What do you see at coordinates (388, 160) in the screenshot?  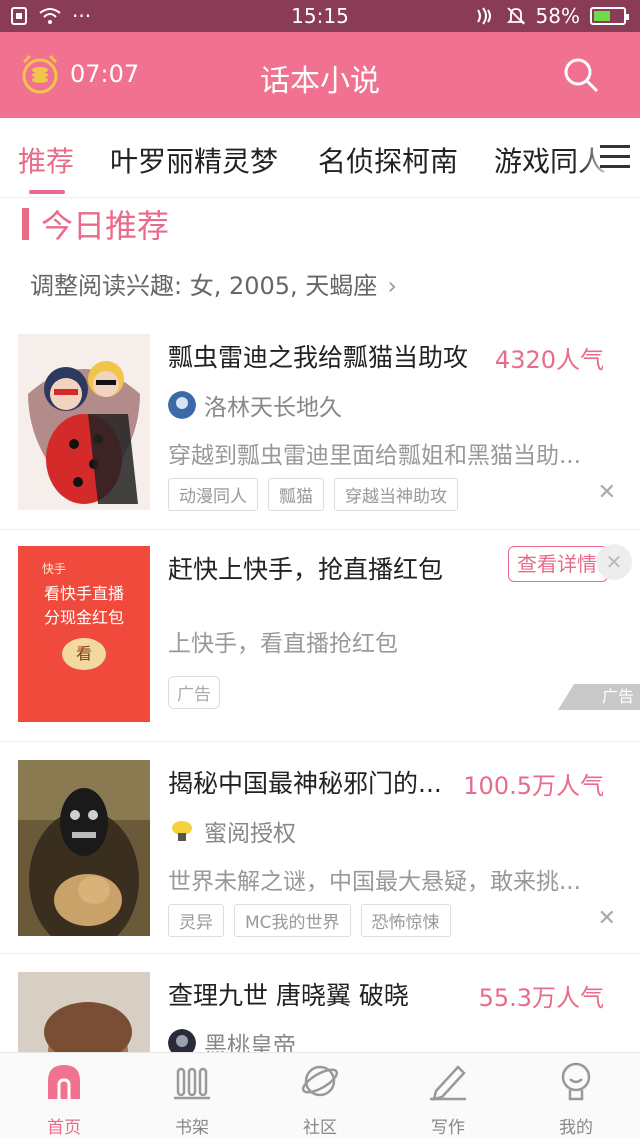 I see `tab-conan: 名侦探柯南` at bounding box center [388, 160].